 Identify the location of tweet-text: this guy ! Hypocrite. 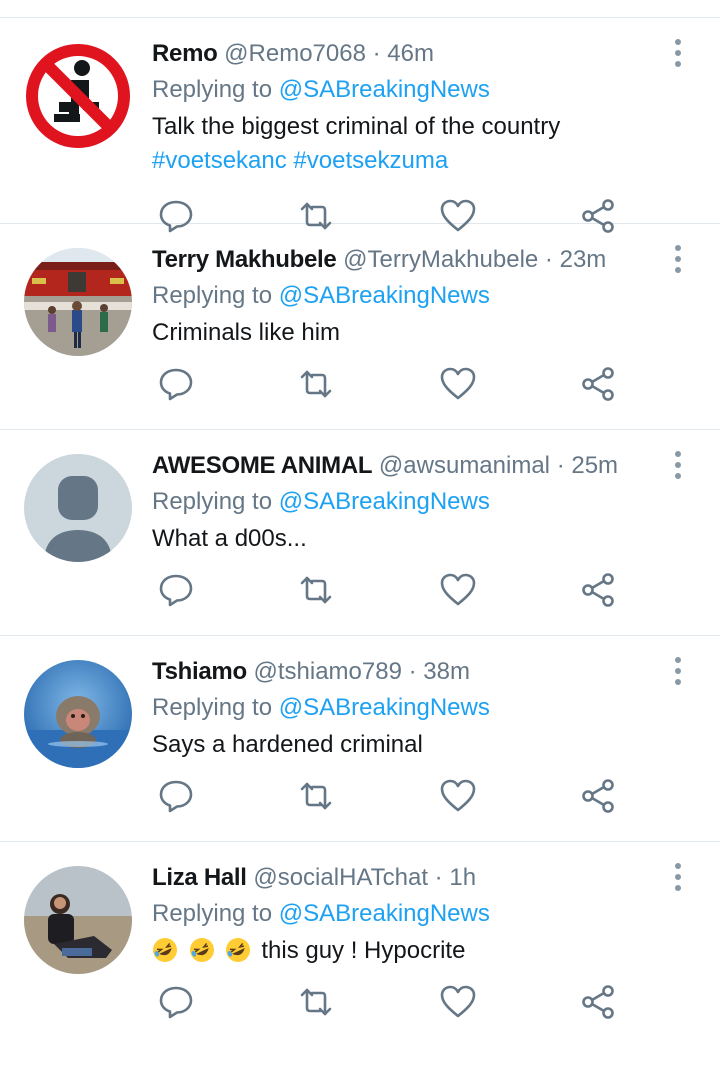
(406, 951).